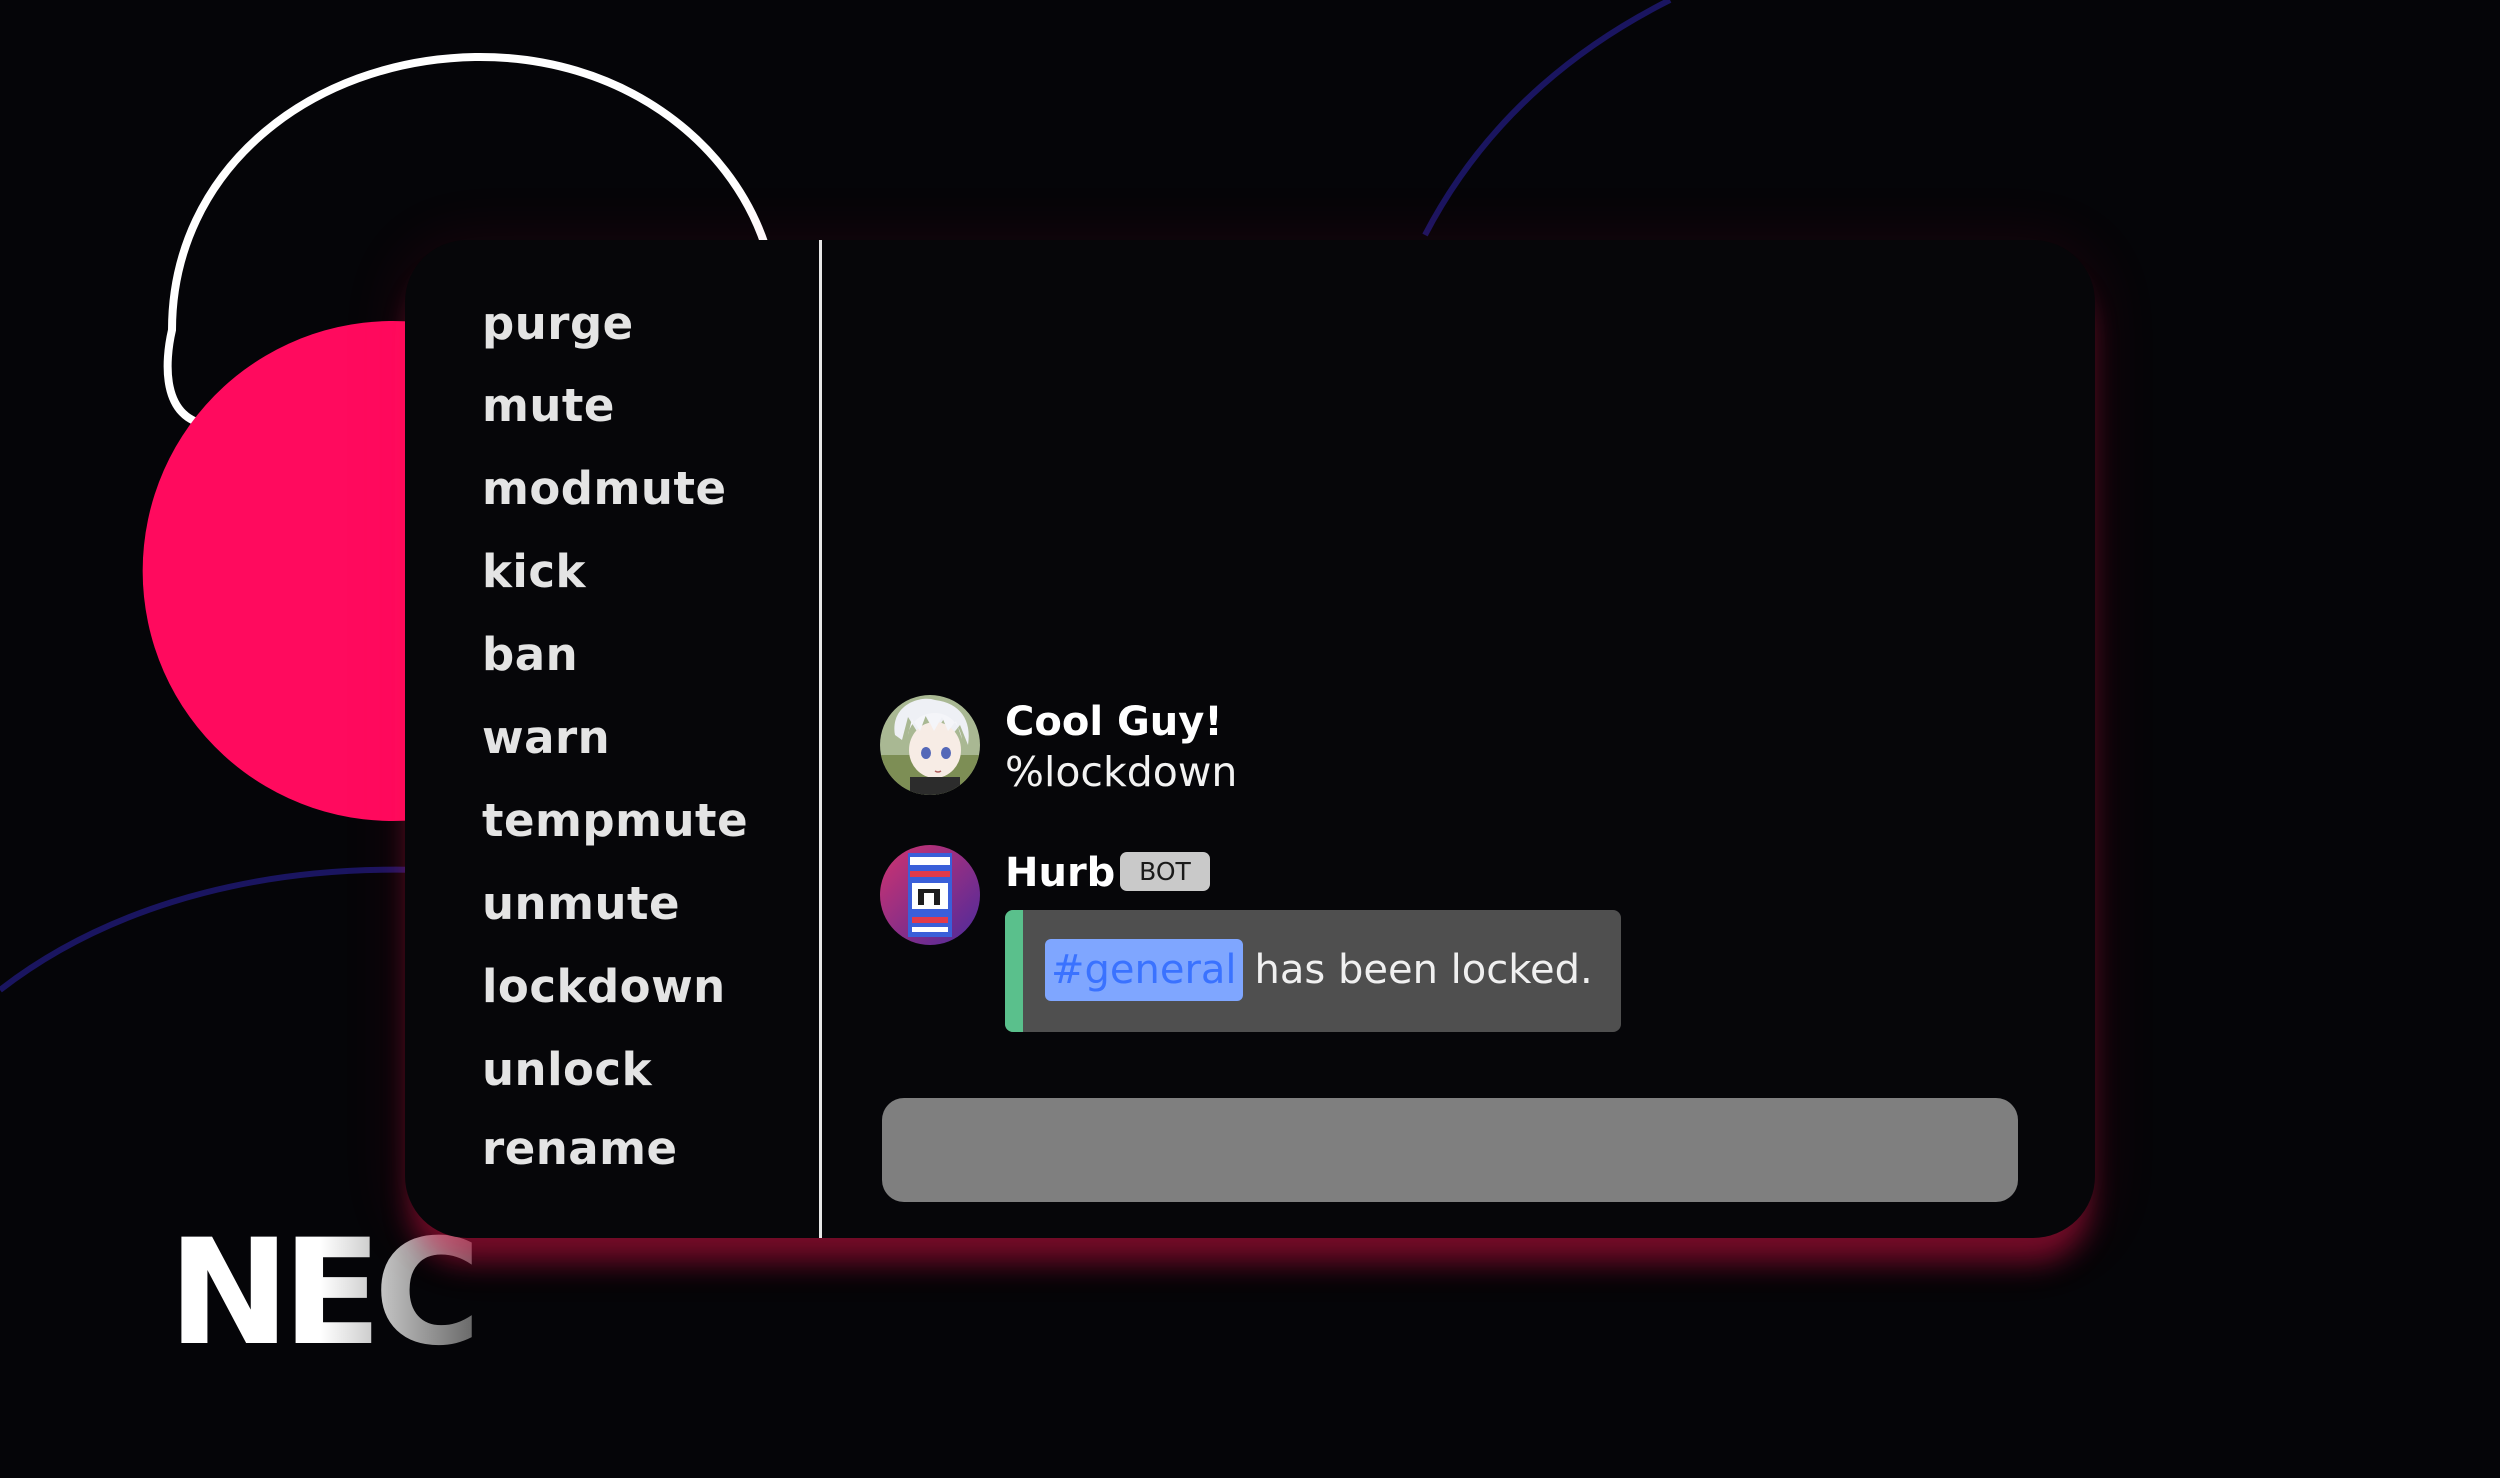 The image size is (2500, 1478). What do you see at coordinates (1114, 722) in the screenshot?
I see `message-author: Cool Guy!` at bounding box center [1114, 722].